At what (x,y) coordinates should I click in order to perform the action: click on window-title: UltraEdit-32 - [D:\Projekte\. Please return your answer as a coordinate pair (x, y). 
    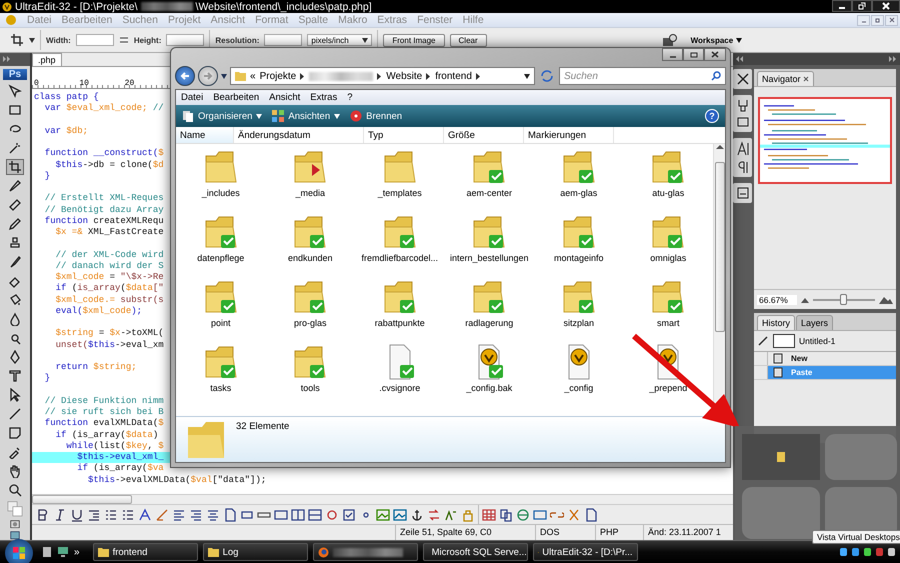
    Looking at the image, I should click on (76, 6).